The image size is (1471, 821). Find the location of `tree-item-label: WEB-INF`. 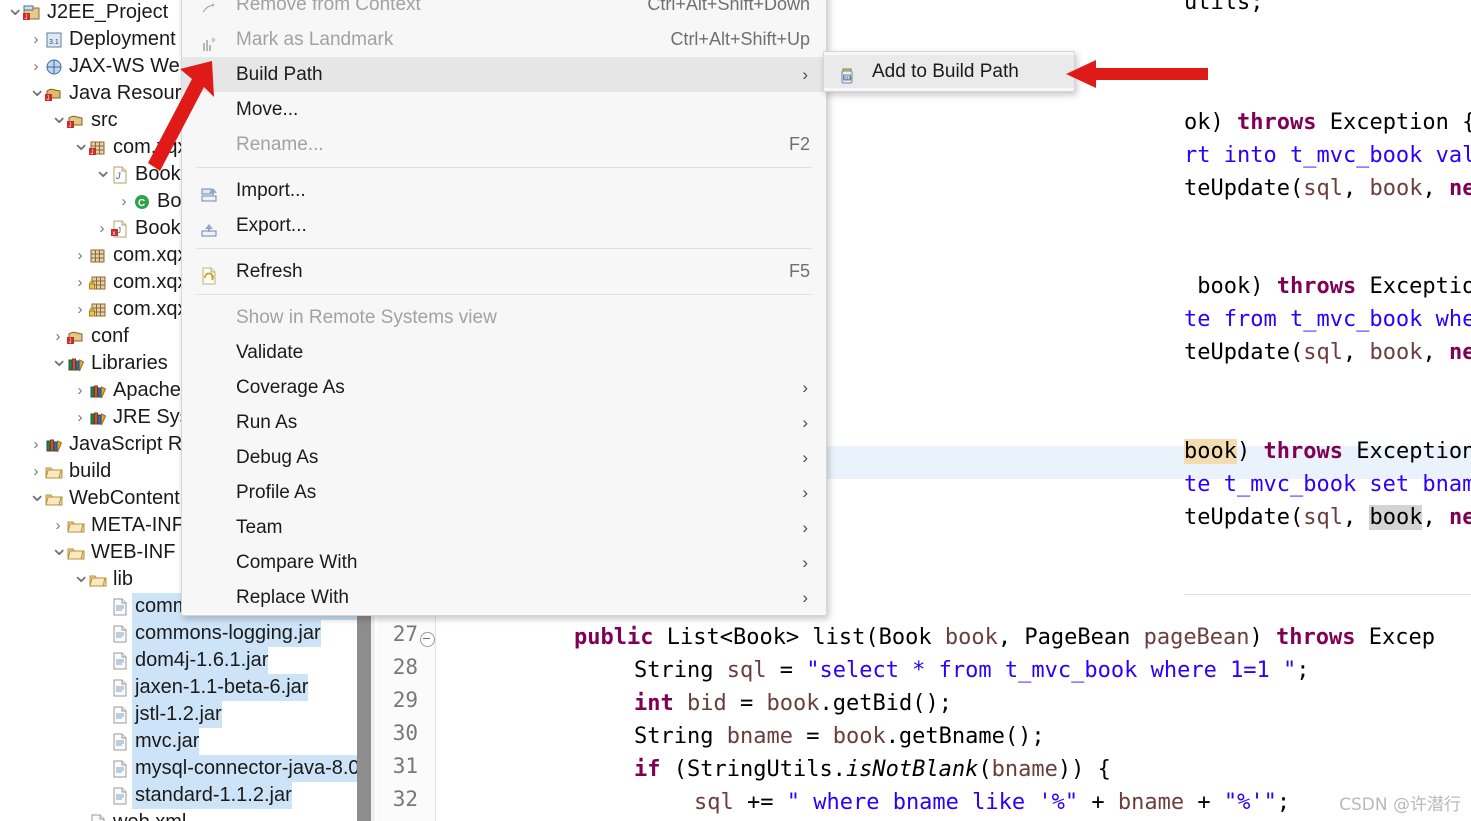

tree-item-label: WEB-INF is located at coordinates (133, 552).